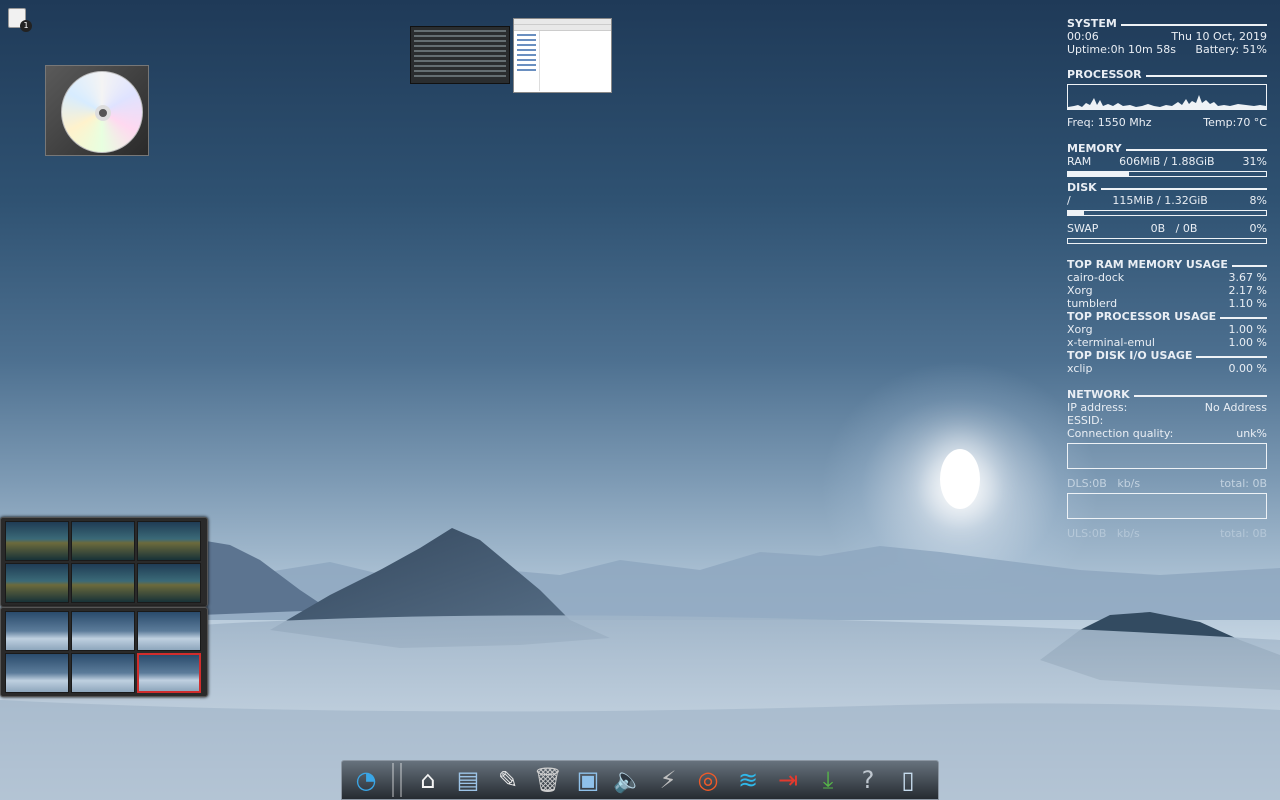 This screenshot has height=800, width=1280. What do you see at coordinates (19, 19) in the screenshot?
I see `notes-icon: 1` at bounding box center [19, 19].